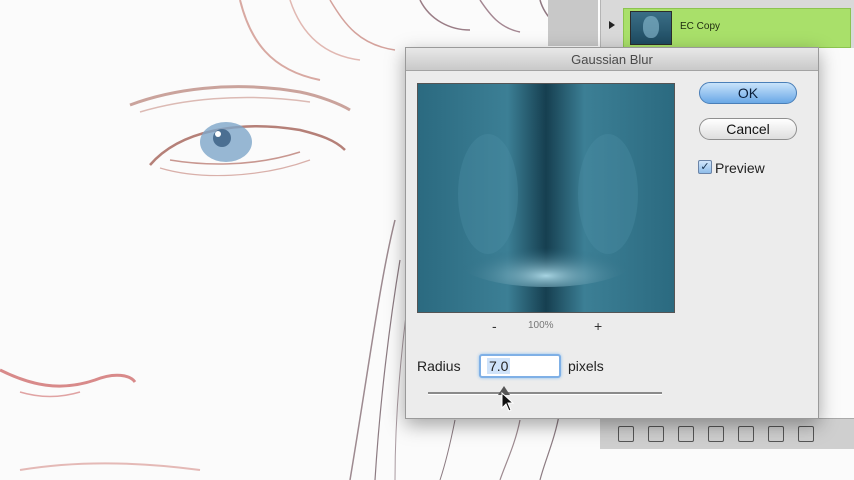 This screenshot has width=854, height=480. What do you see at coordinates (806, 434) in the screenshot?
I see `trash-icon` at bounding box center [806, 434].